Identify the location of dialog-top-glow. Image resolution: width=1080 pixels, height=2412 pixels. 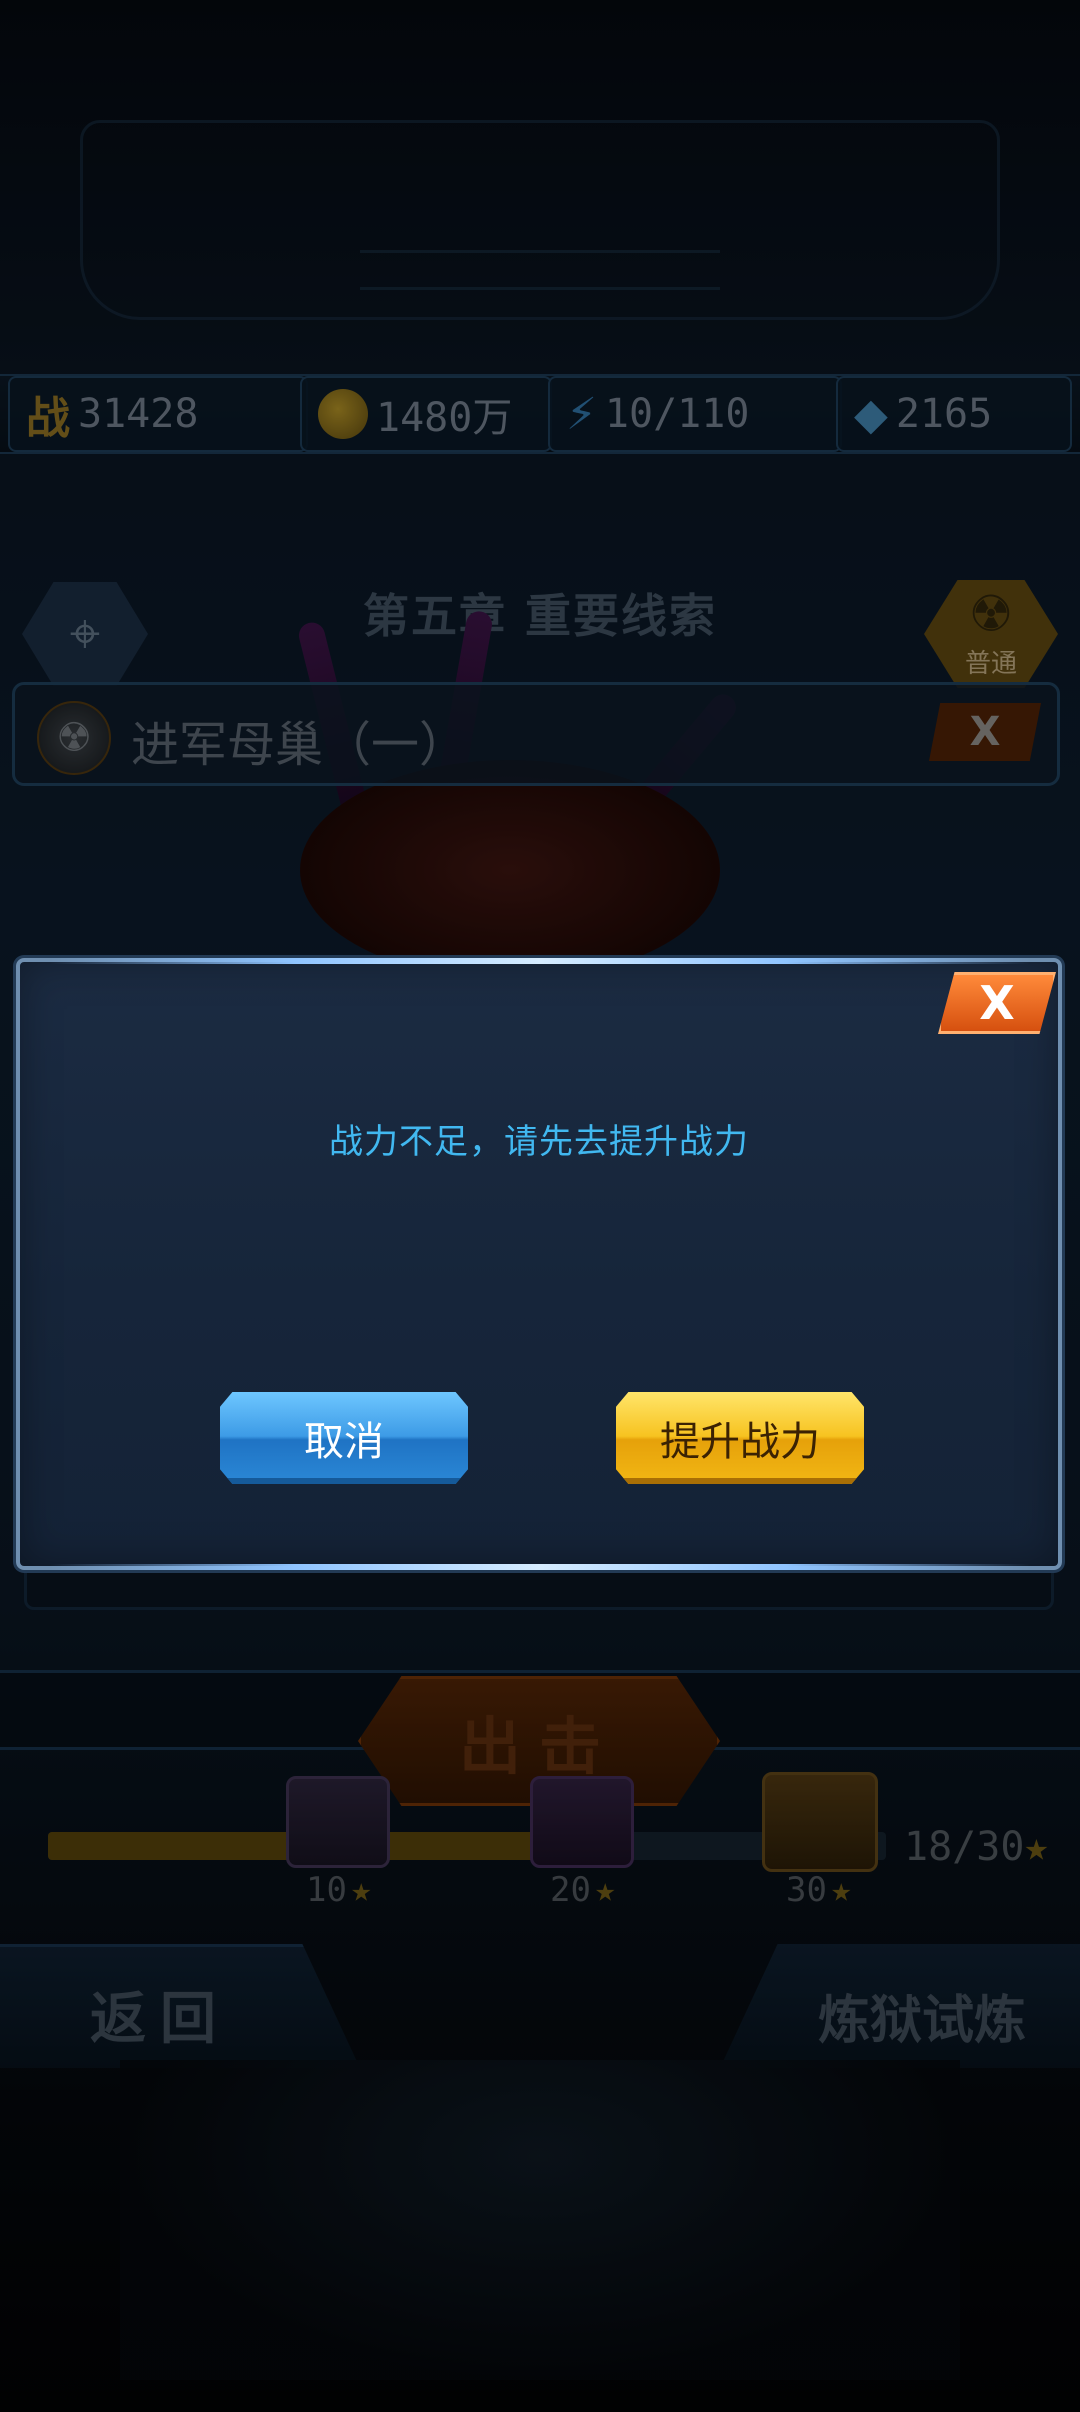
(540, 961).